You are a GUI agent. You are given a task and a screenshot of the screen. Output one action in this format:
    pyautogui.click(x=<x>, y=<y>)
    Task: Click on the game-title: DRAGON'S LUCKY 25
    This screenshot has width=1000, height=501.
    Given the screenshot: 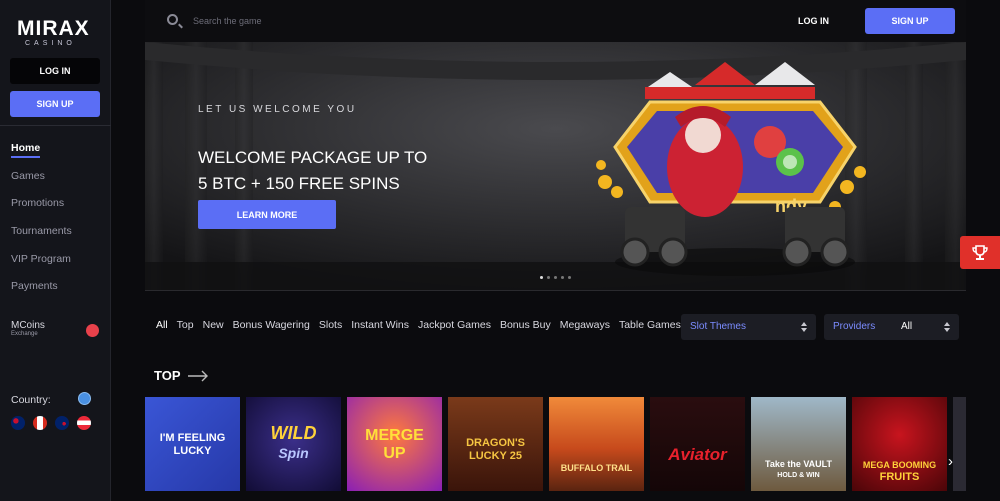 What is the action you would take?
    pyautogui.click(x=495, y=450)
    